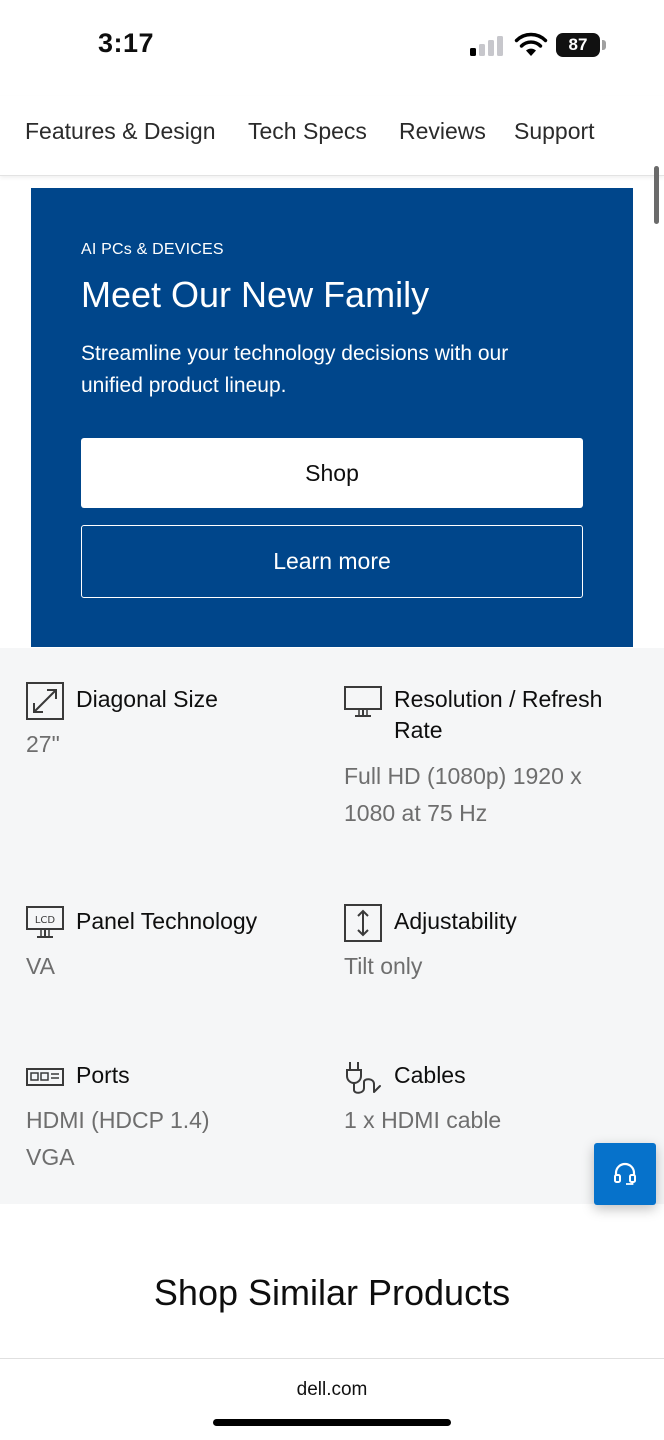 The image size is (664, 1440). I want to click on spec-value-line: VGA, so click(50, 1157).